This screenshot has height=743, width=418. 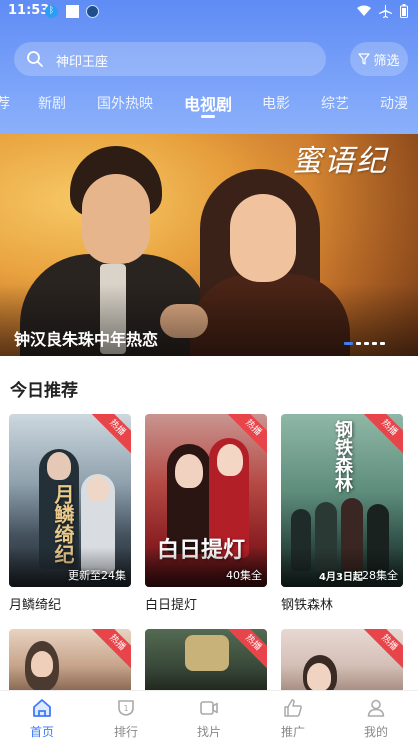 I want to click on episode-status: 28集全, so click(x=380, y=575).